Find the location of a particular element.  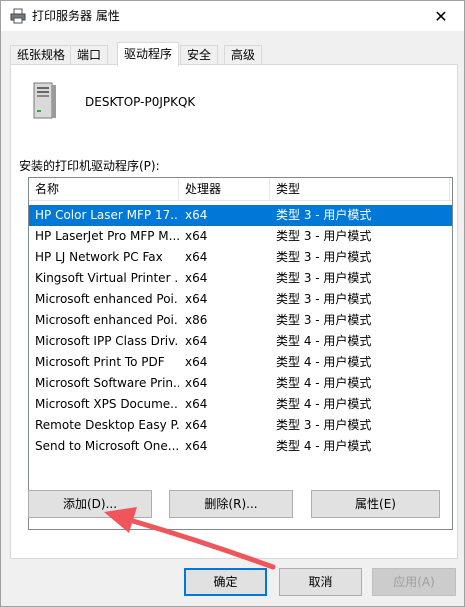

tab-paper-sizes: 纸张规格 is located at coordinates (41, 55).